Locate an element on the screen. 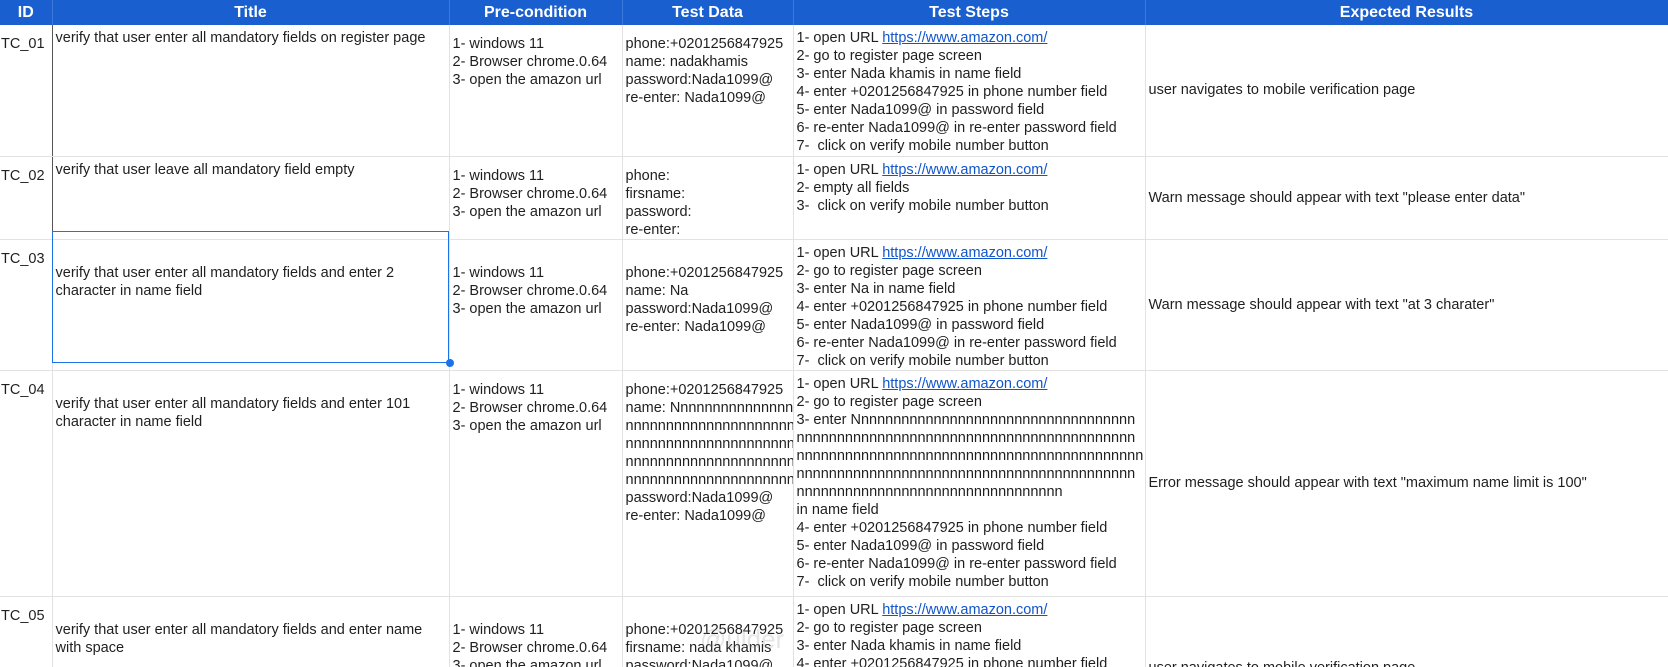 This screenshot has width=1668, height=667. cell-id: TC_02 is located at coordinates (26, 198).